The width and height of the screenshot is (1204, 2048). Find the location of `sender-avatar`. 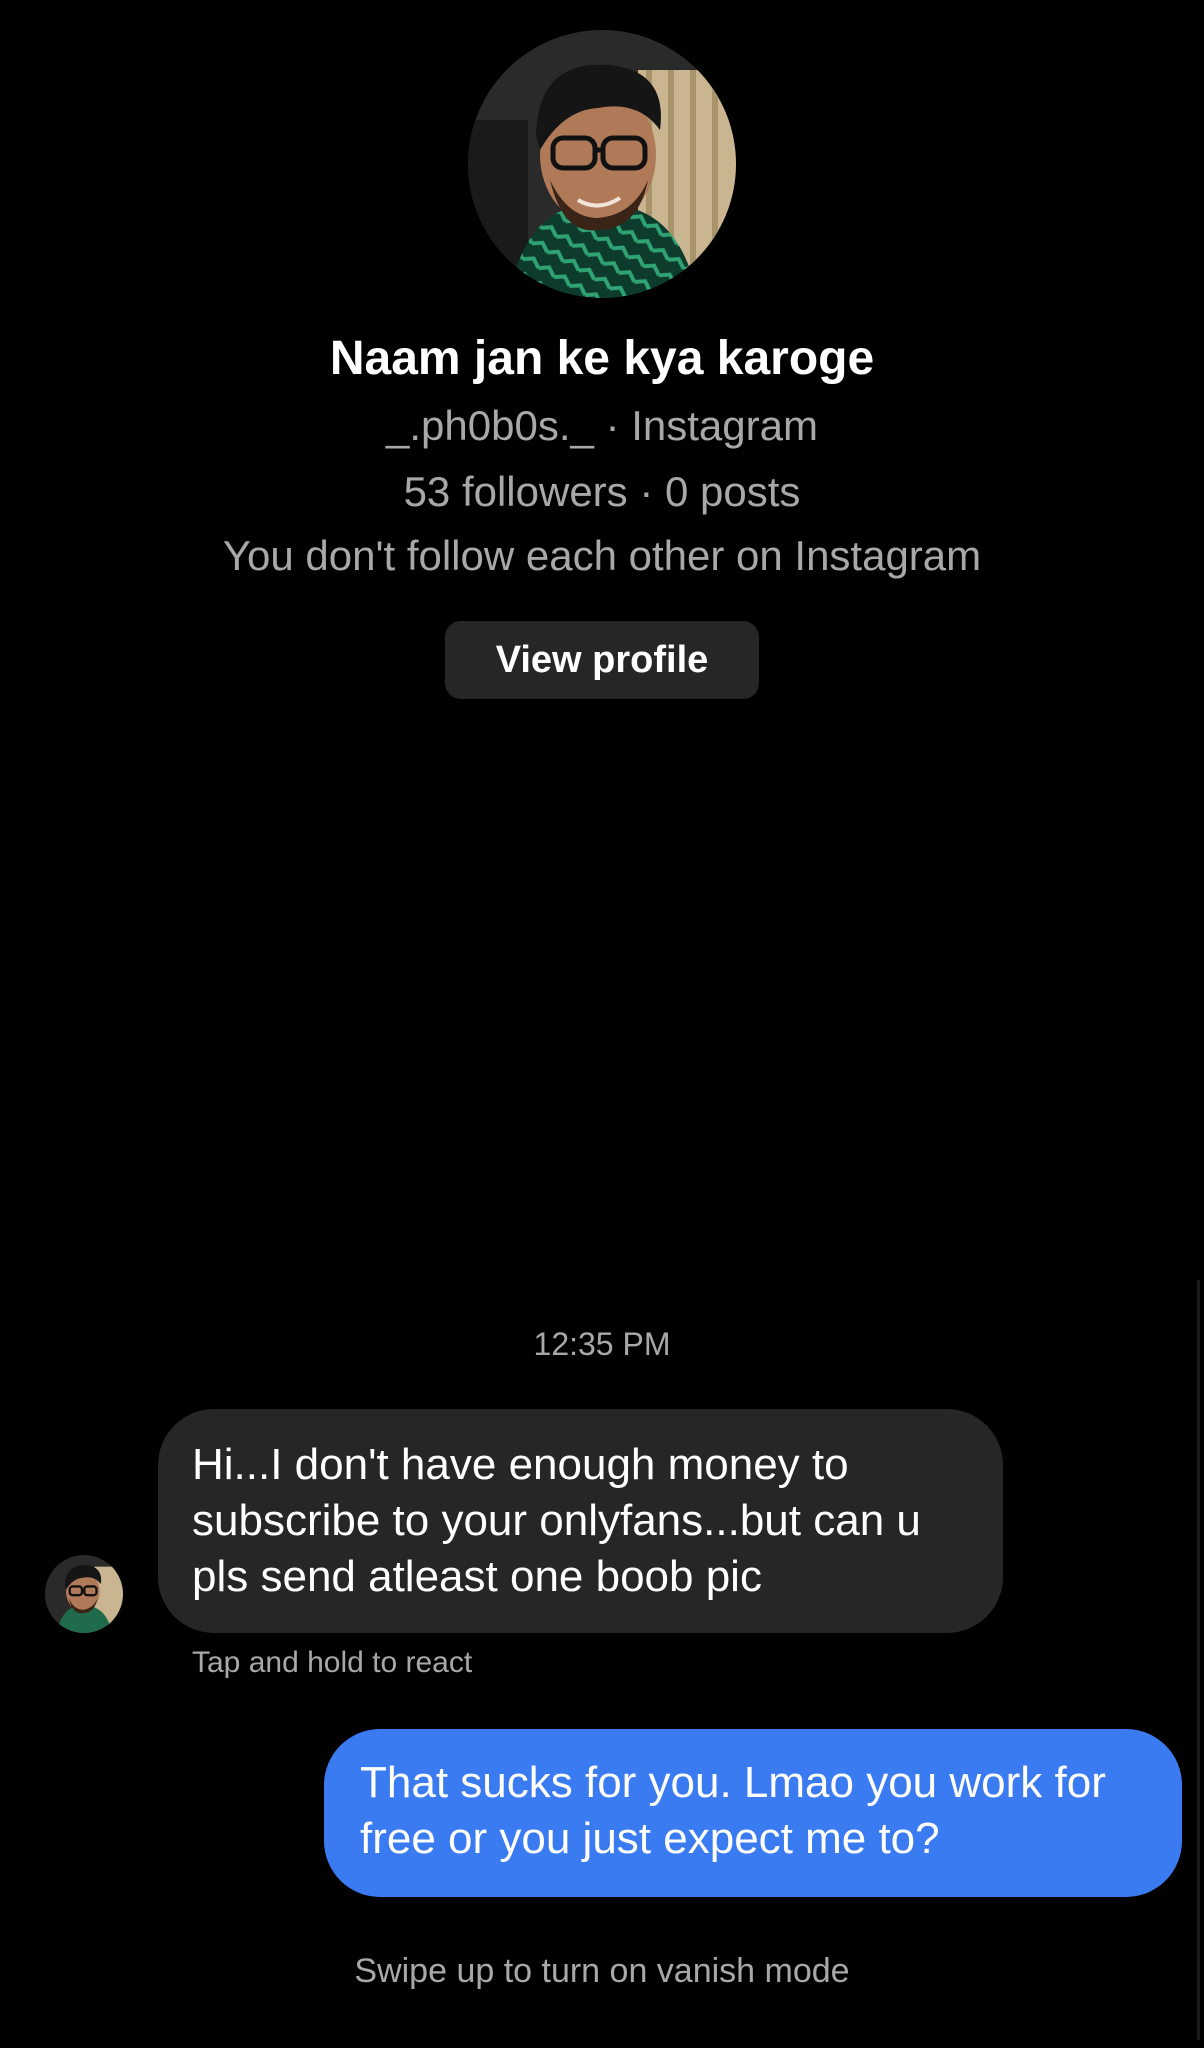

sender-avatar is located at coordinates (84, 1594).